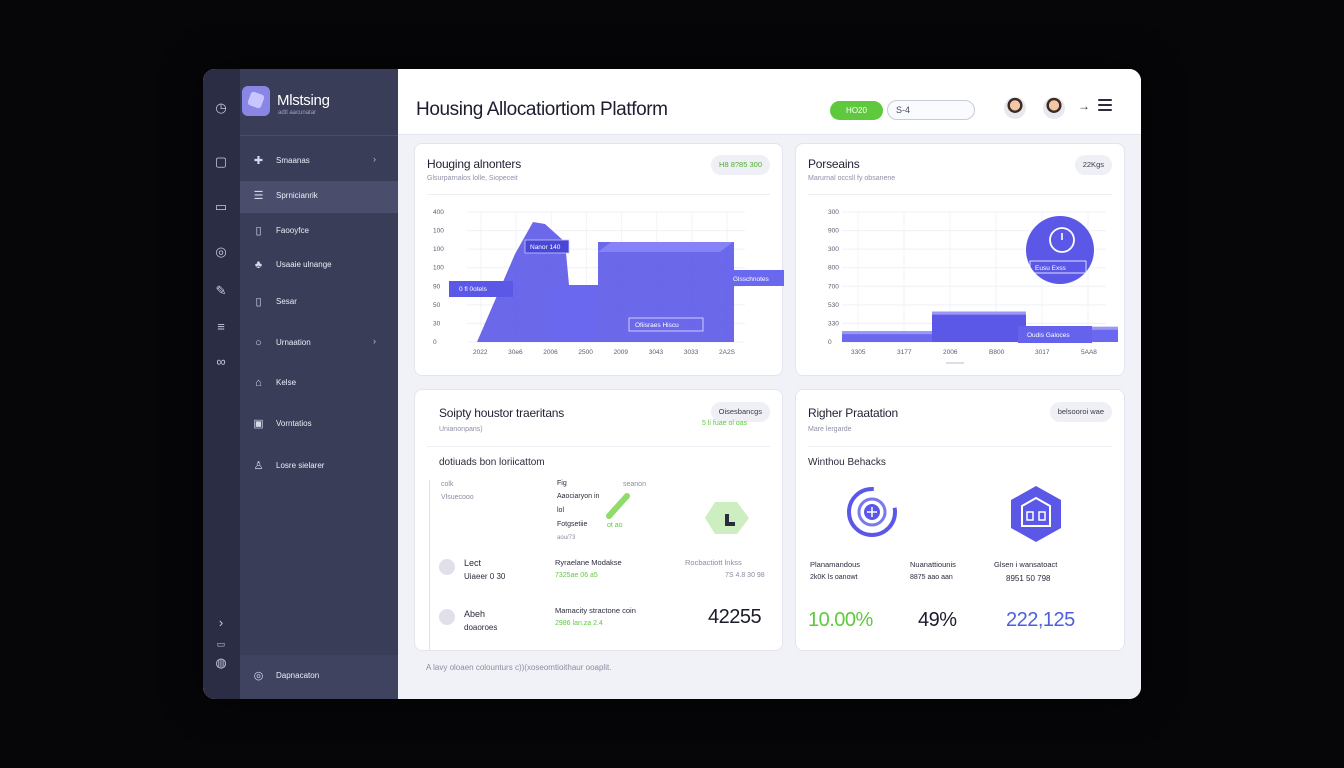 This screenshot has width=1344, height=768. Describe the element at coordinates (833, 305) in the screenshot. I see `y-tick-label: 530` at that location.